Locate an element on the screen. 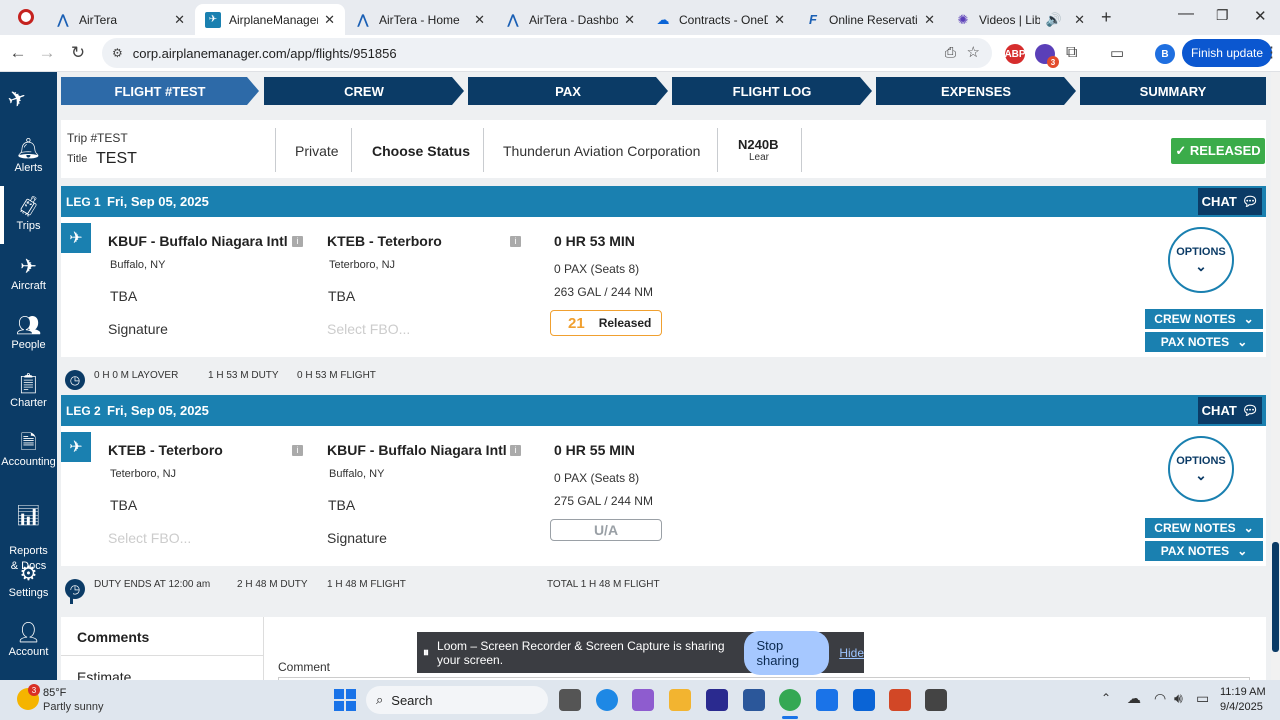 The image size is (1280, 720). forward-arrow-icon: → is located at coordinates (47, 53).